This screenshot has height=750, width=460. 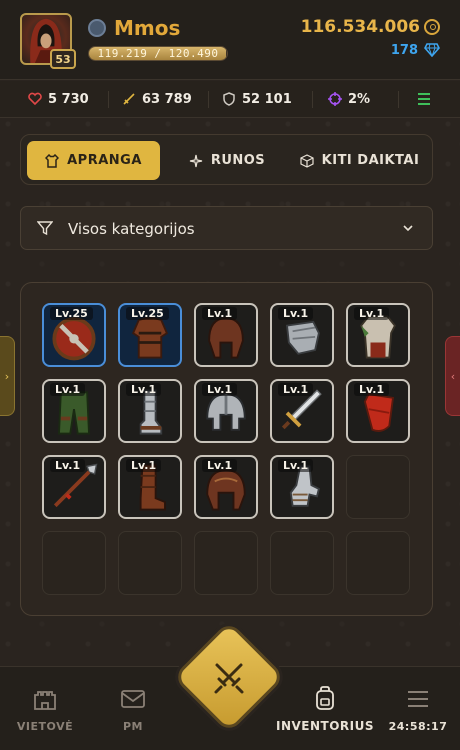 I want to click on sword-icon, so click(x=129, y=99).